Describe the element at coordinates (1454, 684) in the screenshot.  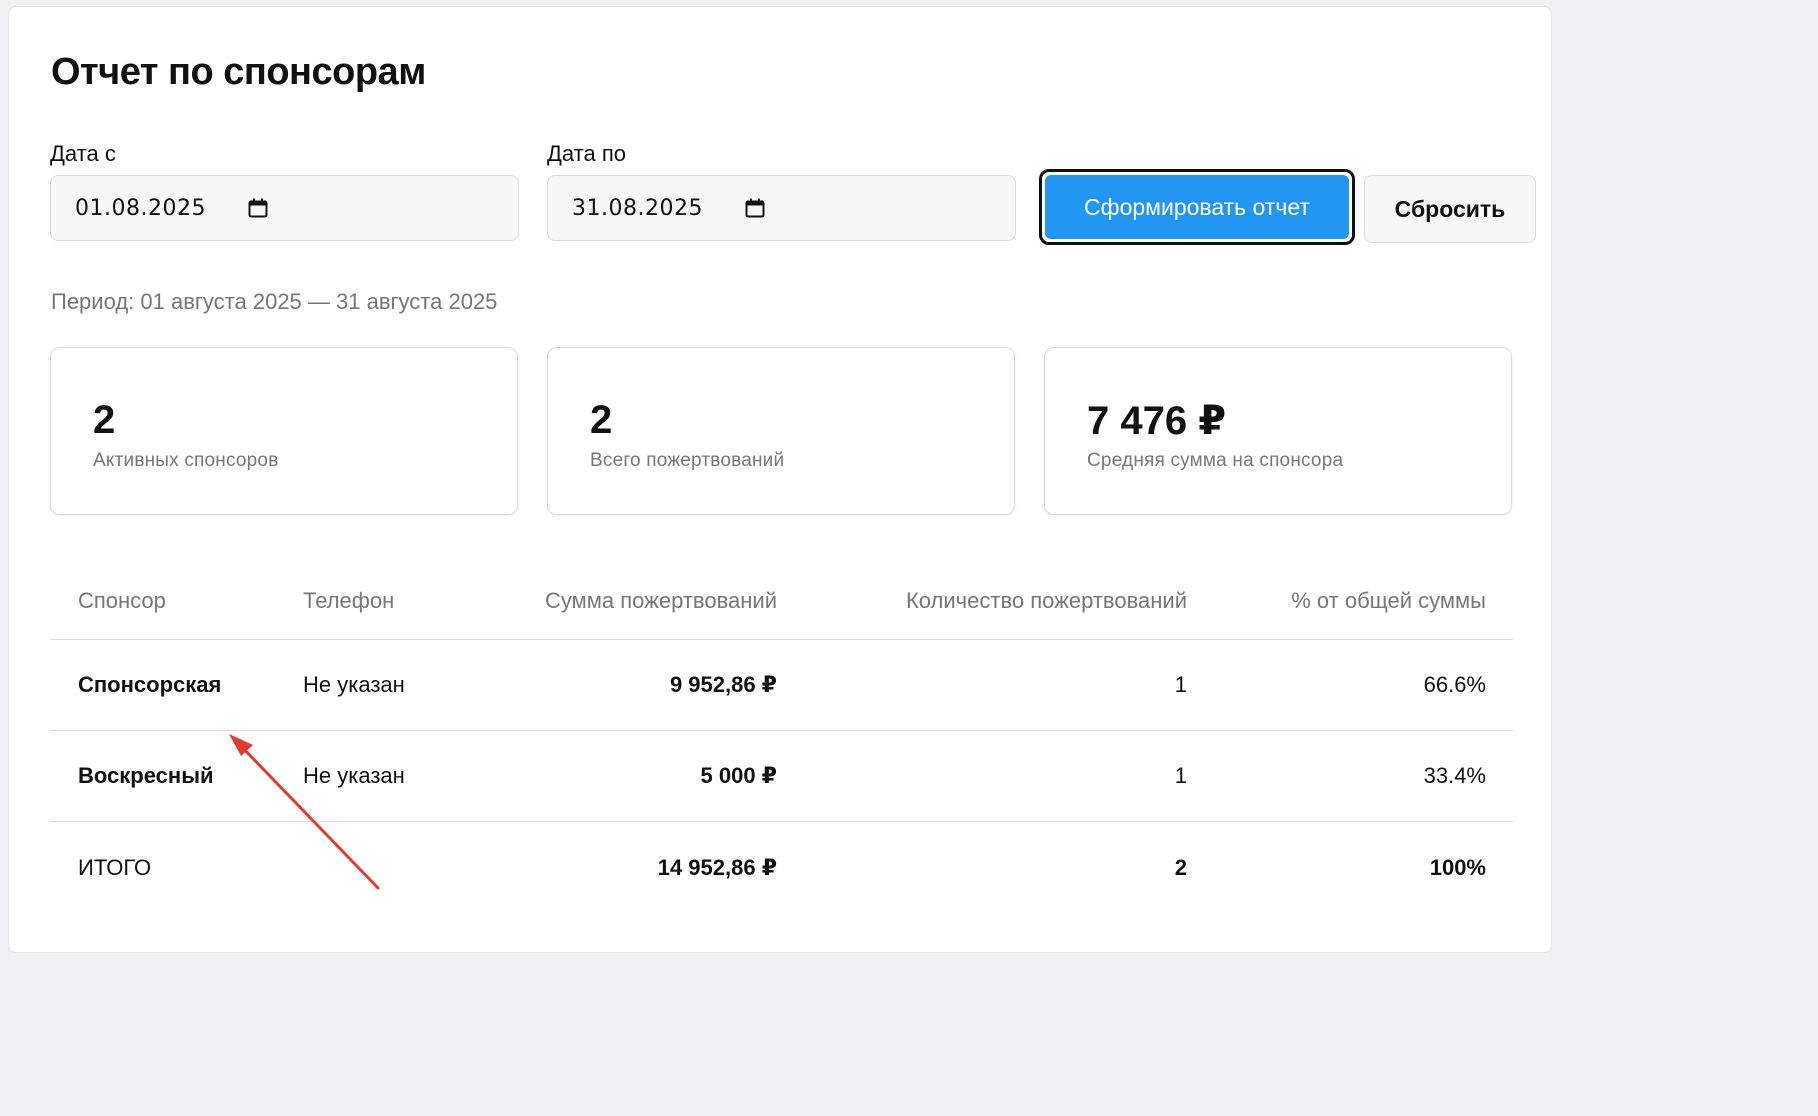
I see `sponsor-percent: 66.6%` at that location.